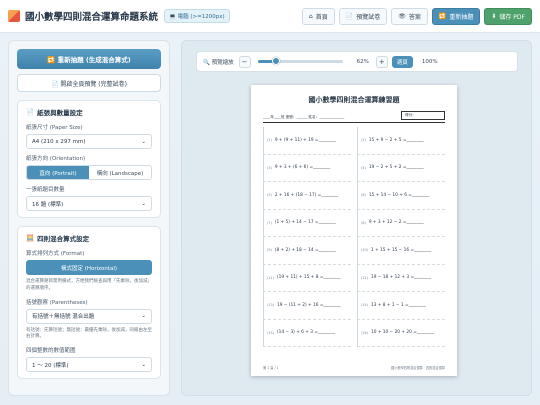 This screenshot has height=405, width=540. Describe the element at coordinates (244, 61) in the screenshot. I see `zoom-out-button: −` at that location.